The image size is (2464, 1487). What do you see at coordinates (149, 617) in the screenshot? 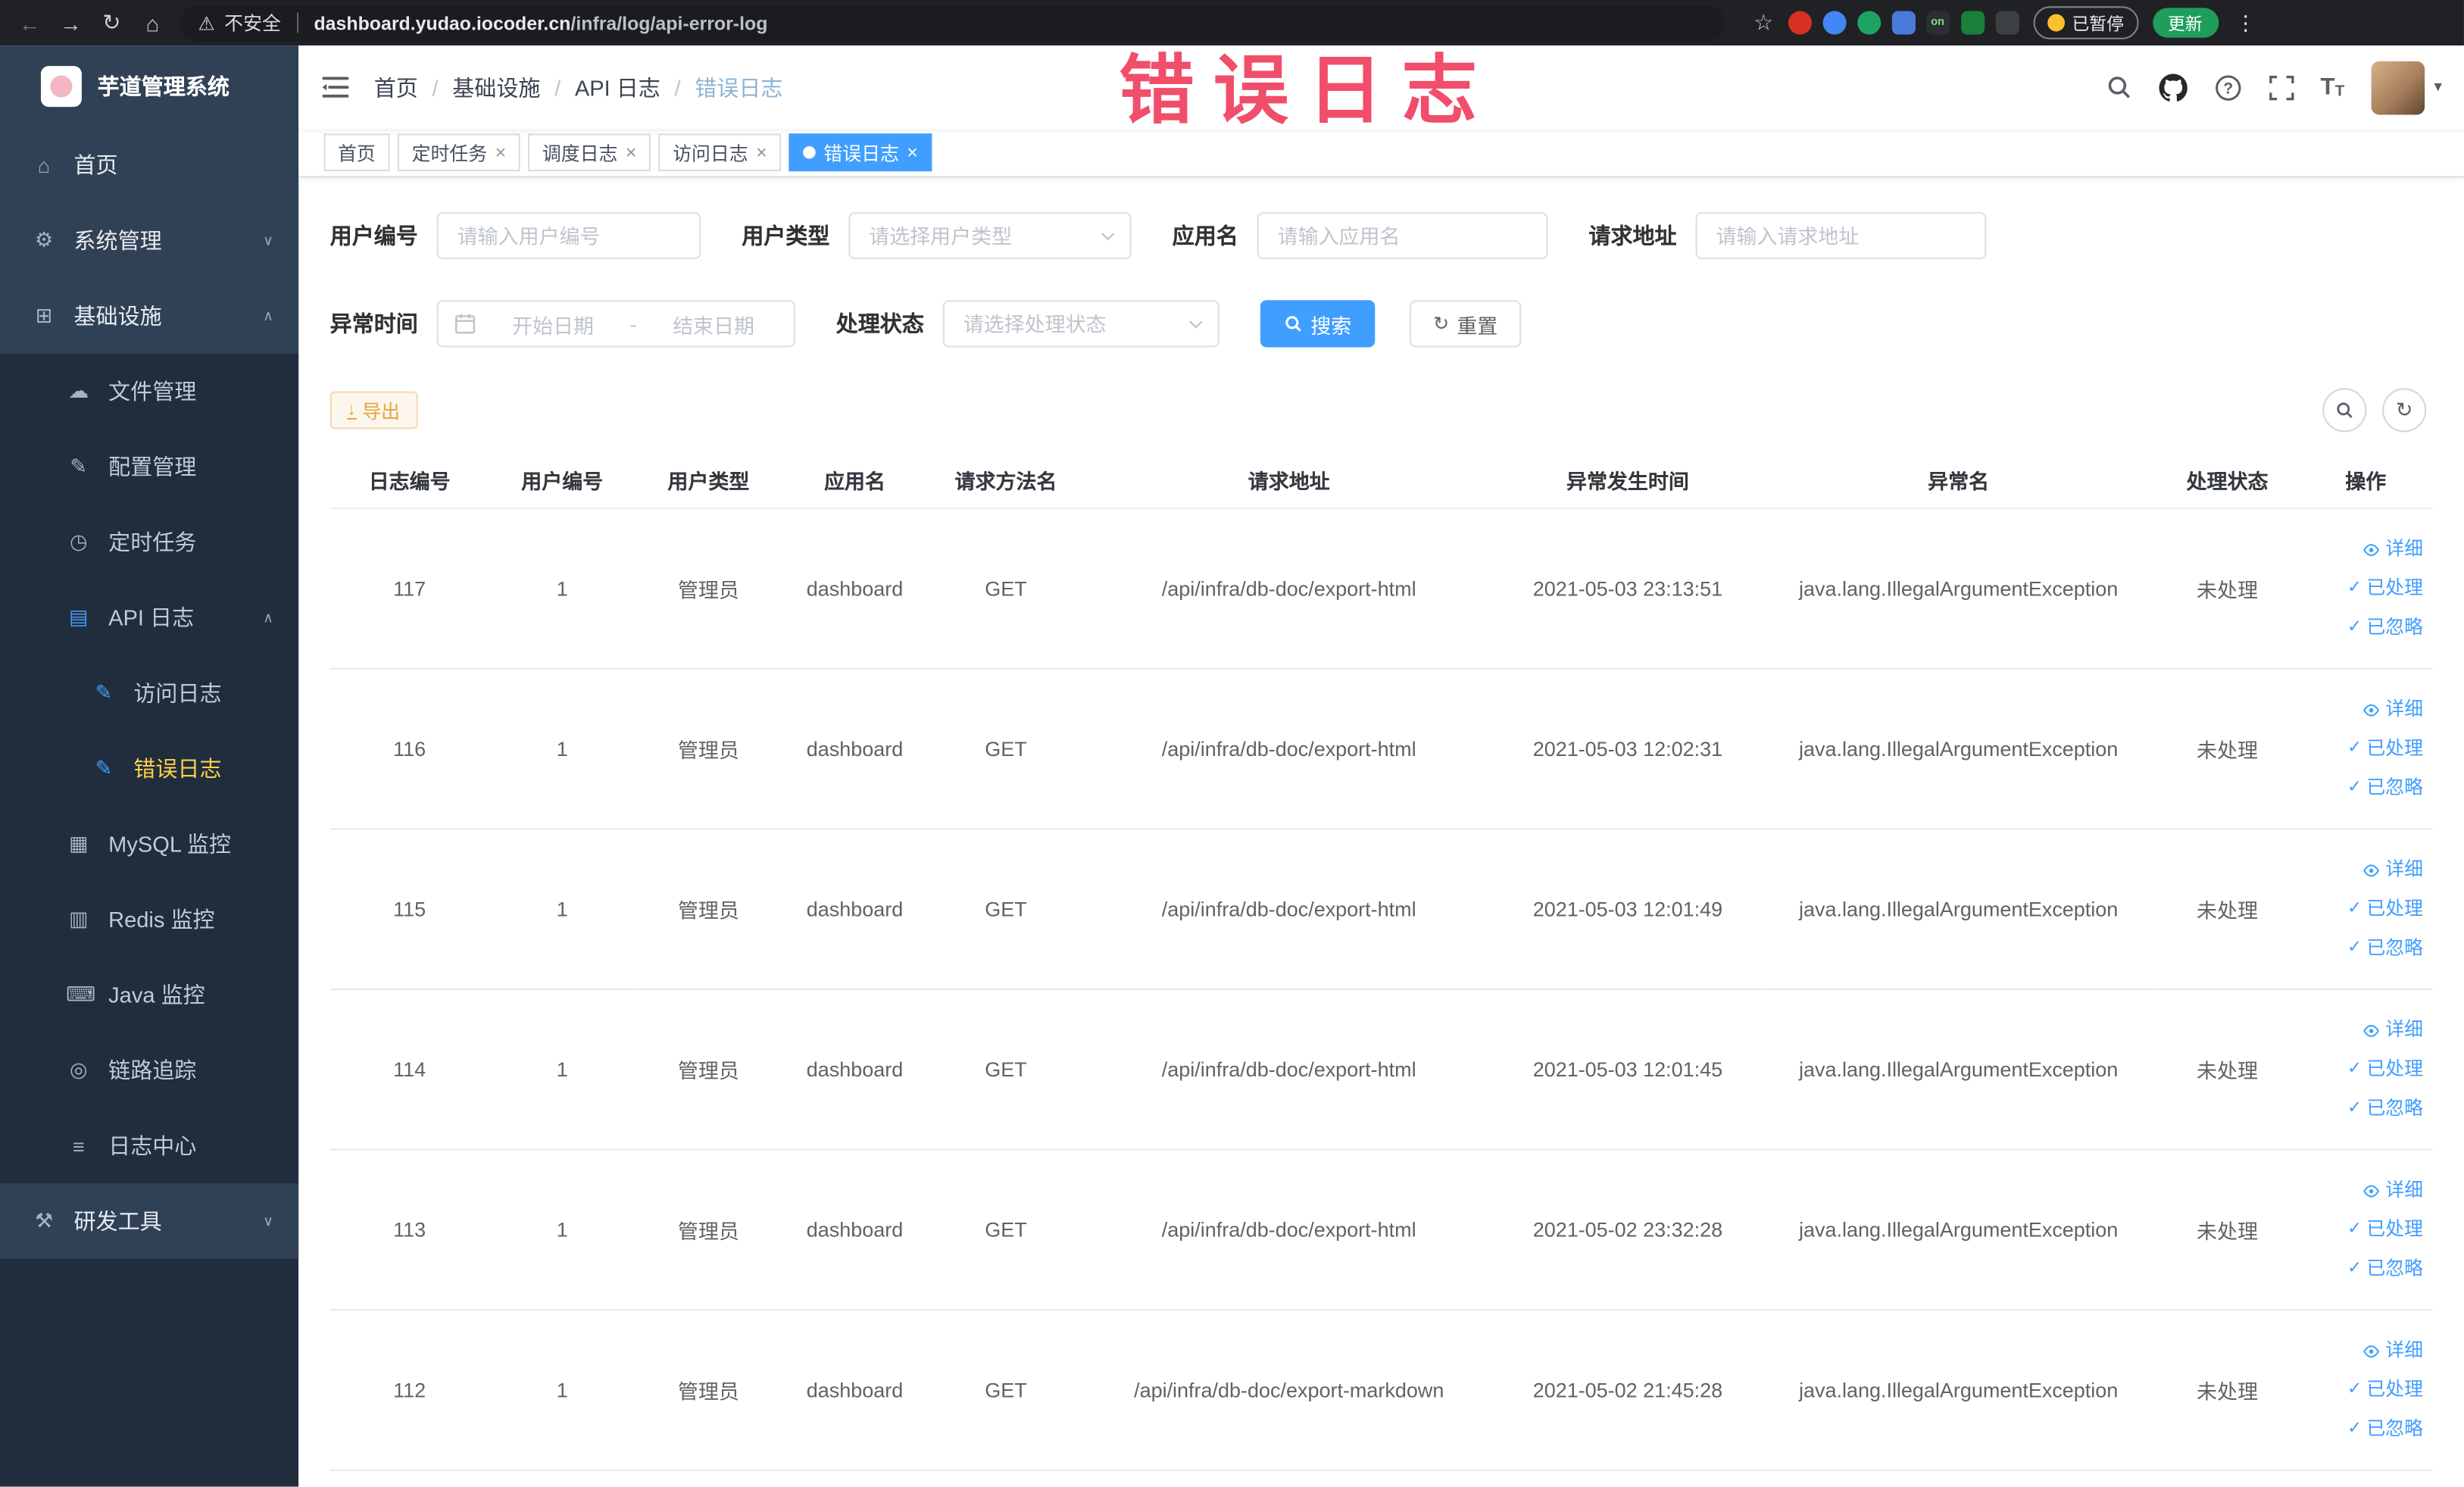
I see `sidebar-item-api-log: ▤ API 日志 ∧` at bounding box center [149, 617].